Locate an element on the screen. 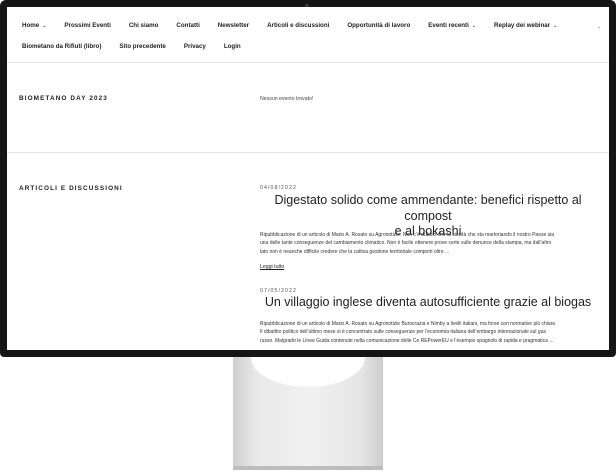  nav-item-sito-precedente: Sito precedente is located at coordinates (142, 46).